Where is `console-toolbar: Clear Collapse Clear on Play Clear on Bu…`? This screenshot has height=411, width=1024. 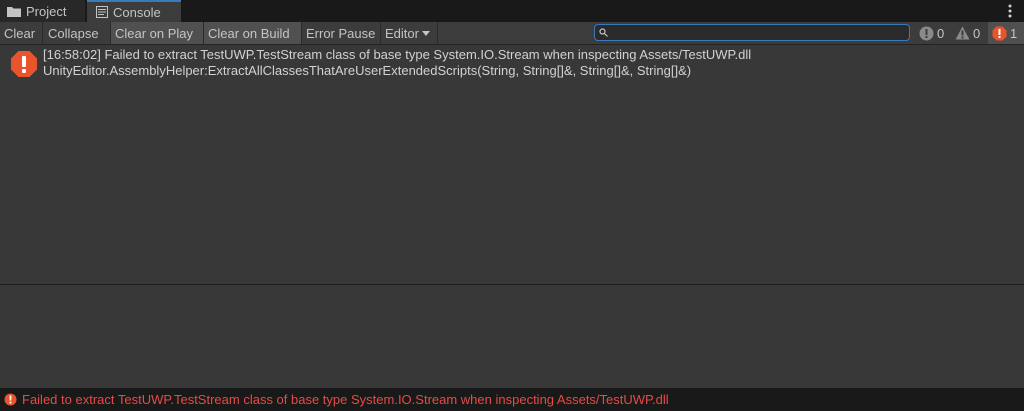 console-toolbar: Clear Collapse Clear on Play Clear on Bu… is located at coordinates (512, 33).